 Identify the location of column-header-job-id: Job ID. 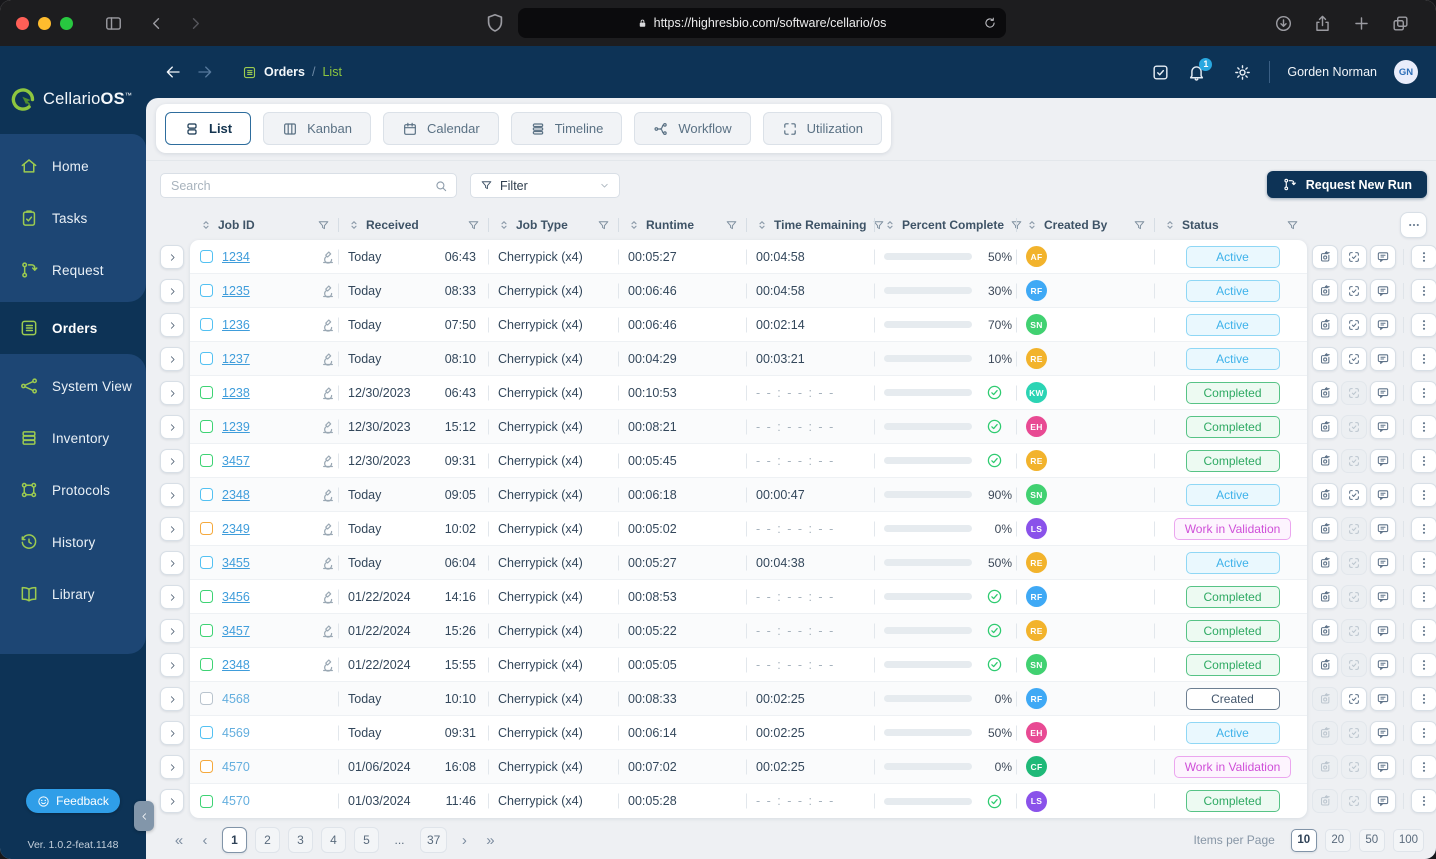
(264, 225).